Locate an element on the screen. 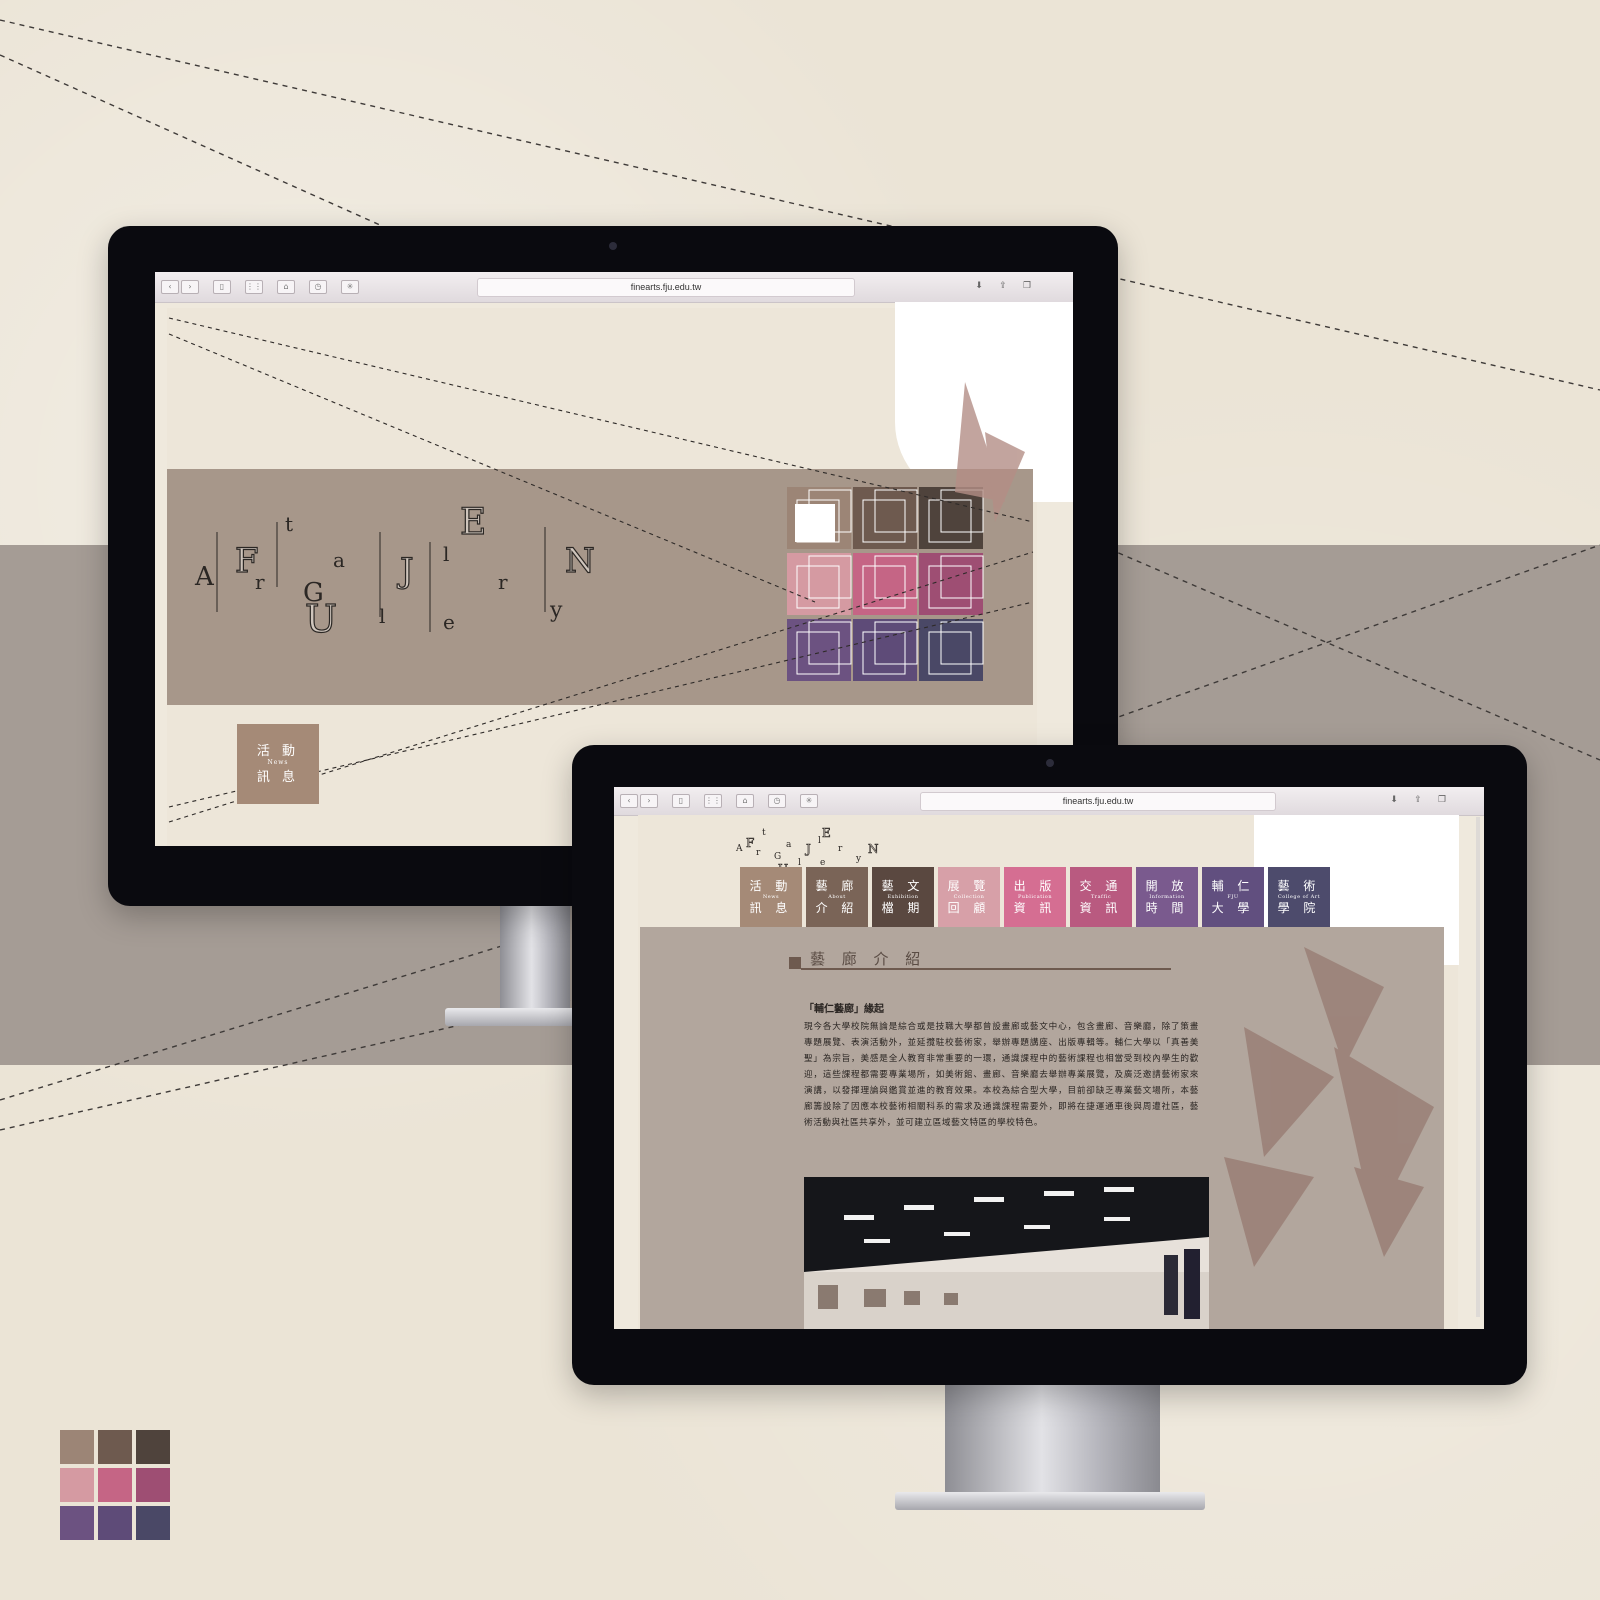 This screenshot has width=1600, height=1600. news-en-label: News is located at coordinates (278, 762).